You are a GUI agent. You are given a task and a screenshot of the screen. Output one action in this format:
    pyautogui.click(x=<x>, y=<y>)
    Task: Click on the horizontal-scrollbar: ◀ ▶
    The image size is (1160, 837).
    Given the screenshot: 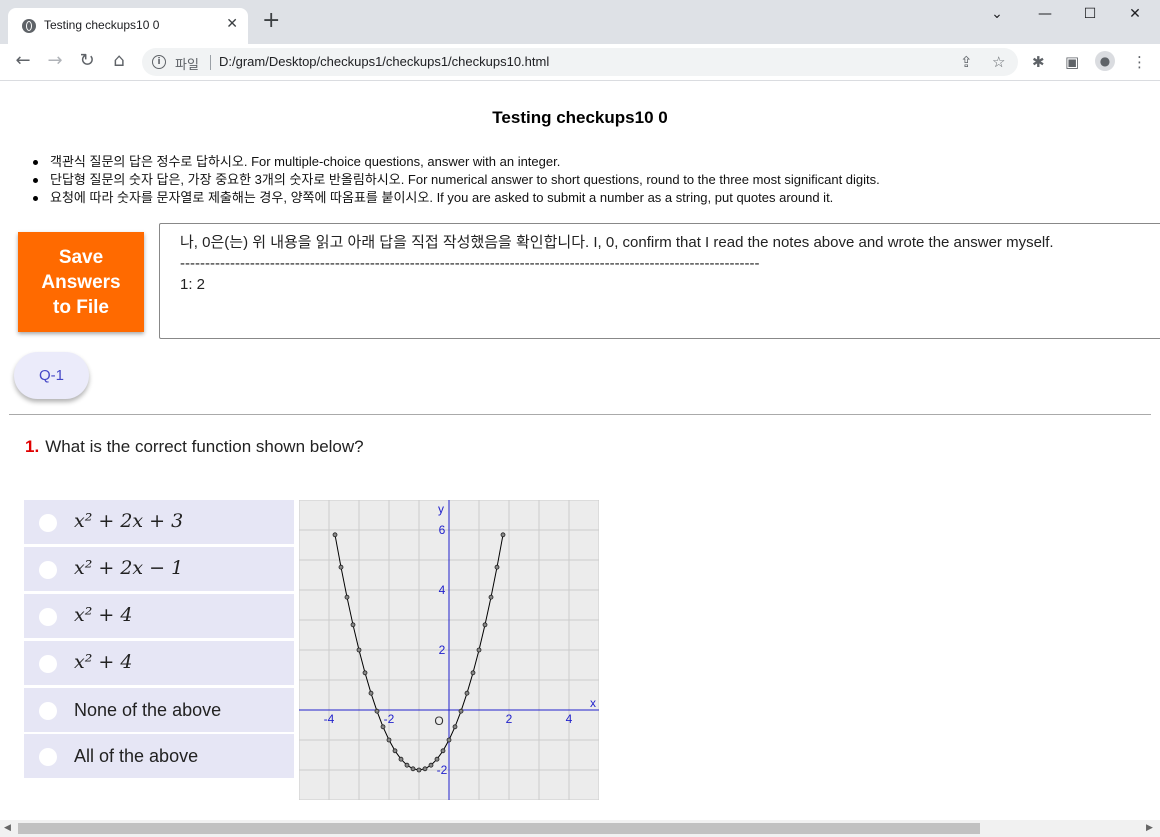 What is the action you would take?
    pyautogui.click(x=580, y=828)
    